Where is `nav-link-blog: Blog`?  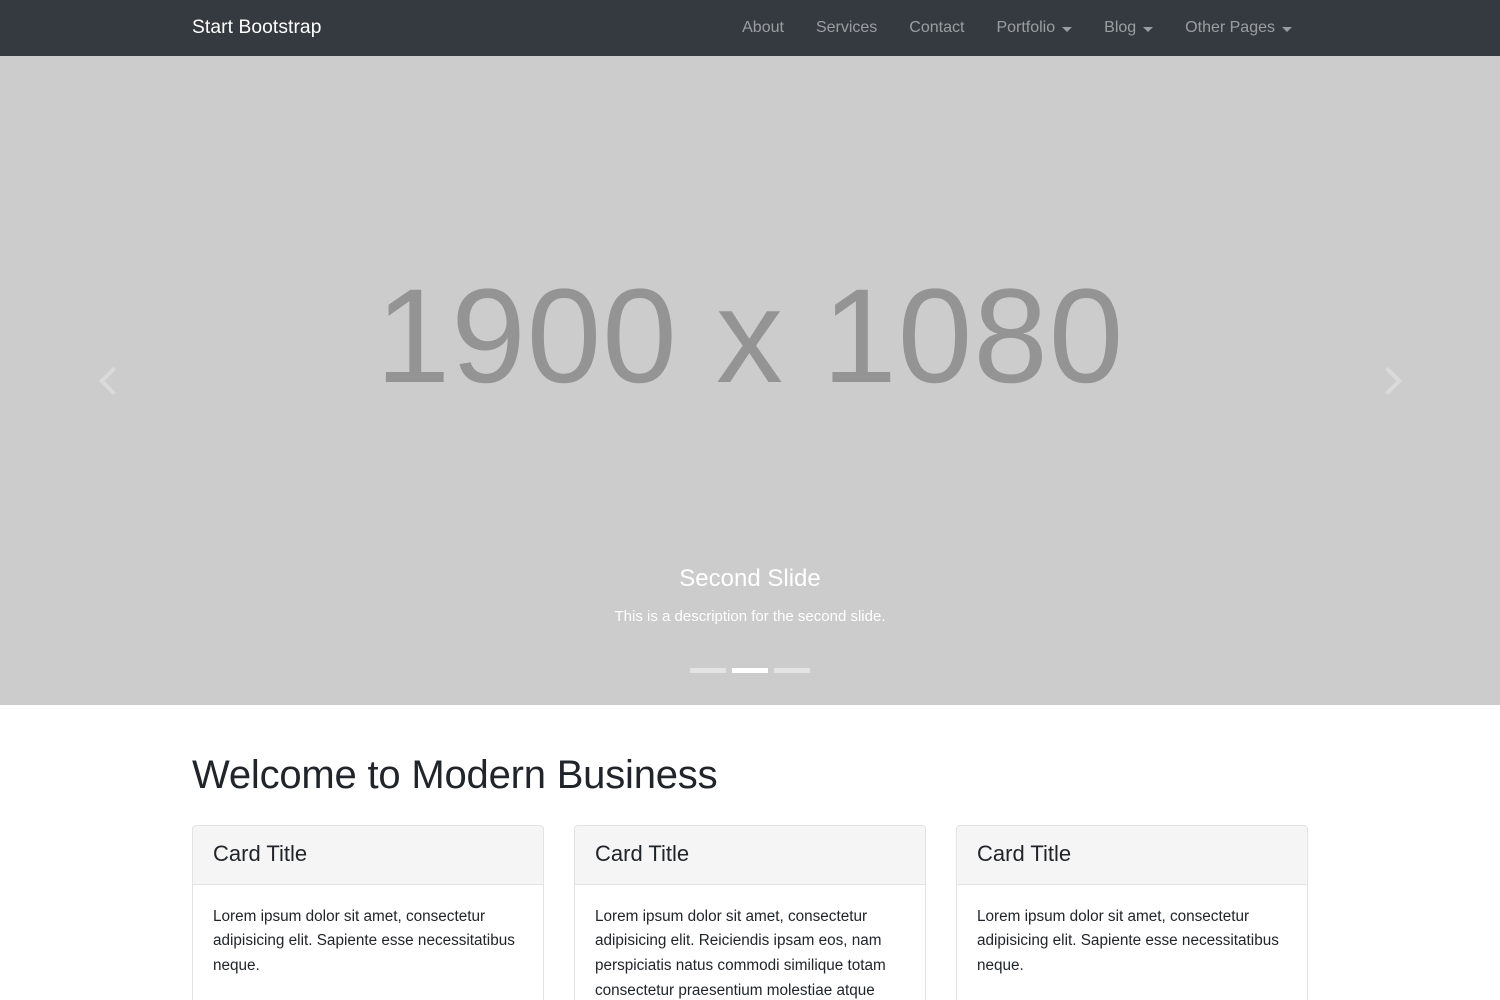 nav-link-blog: Blog is located at coordinates (1128, 28).